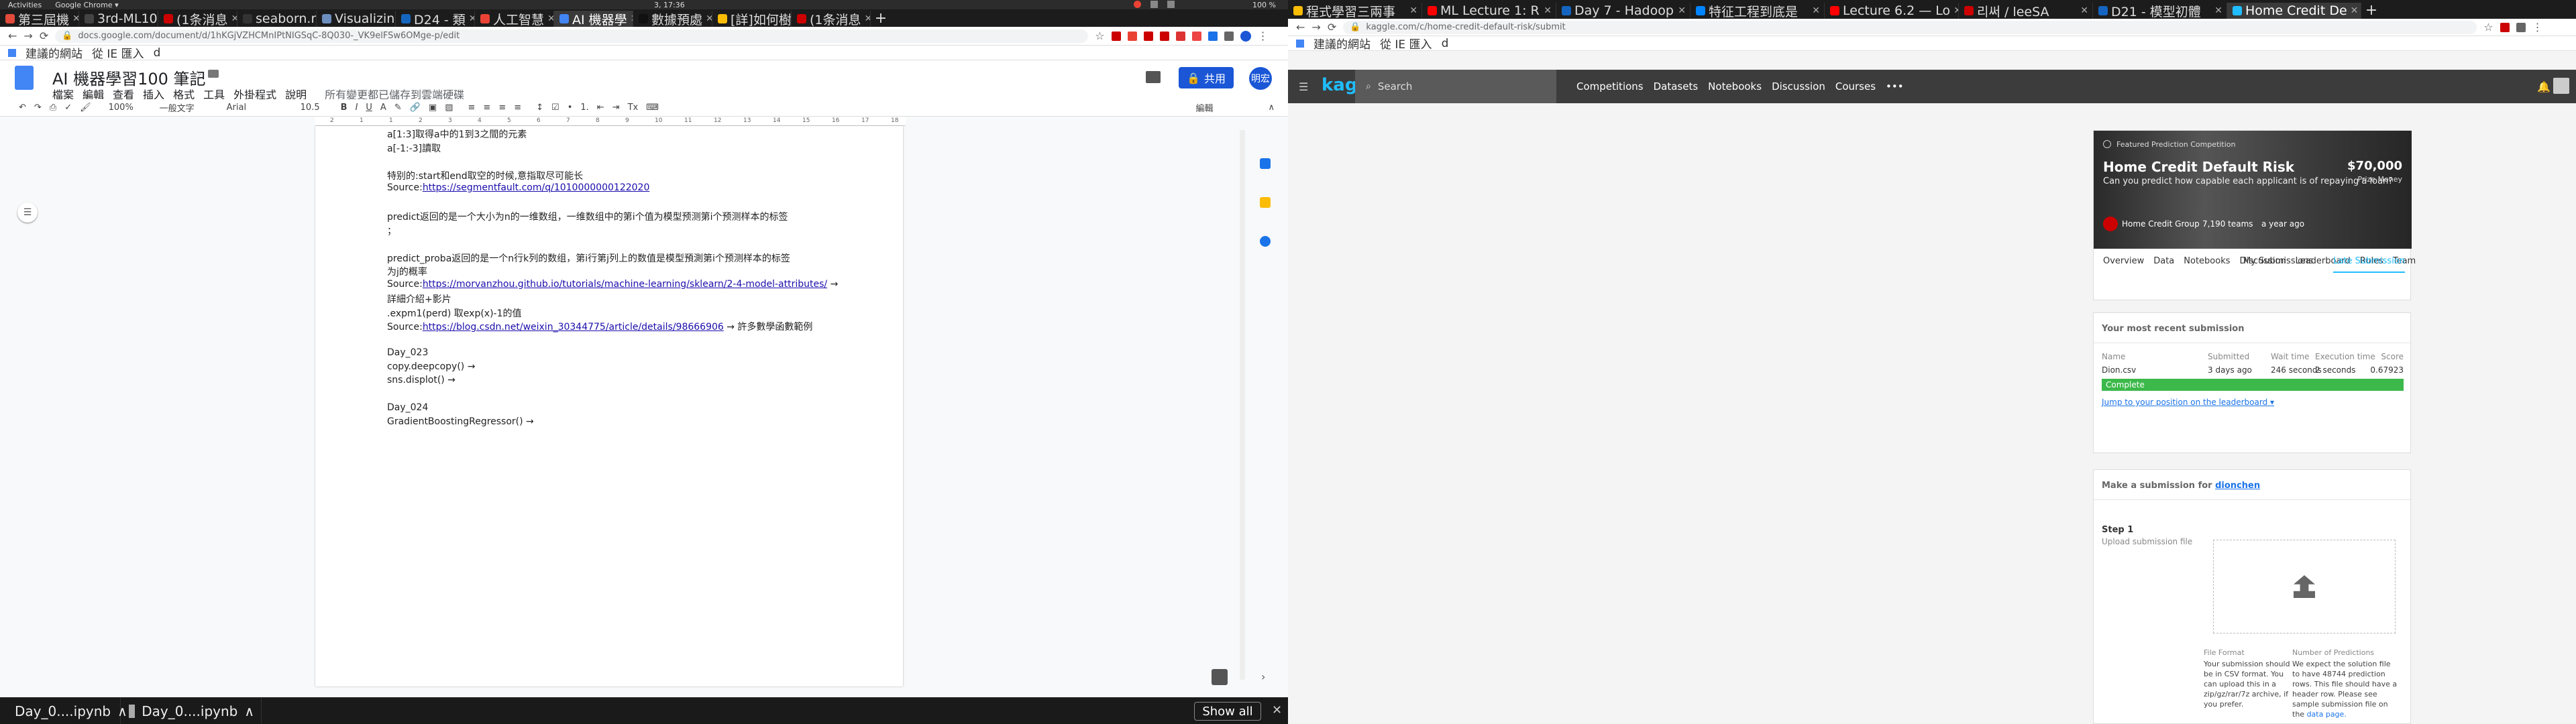 The image size is (2576, 724). I want to click on chevron-up-icon: ∧, so click(249, 711).